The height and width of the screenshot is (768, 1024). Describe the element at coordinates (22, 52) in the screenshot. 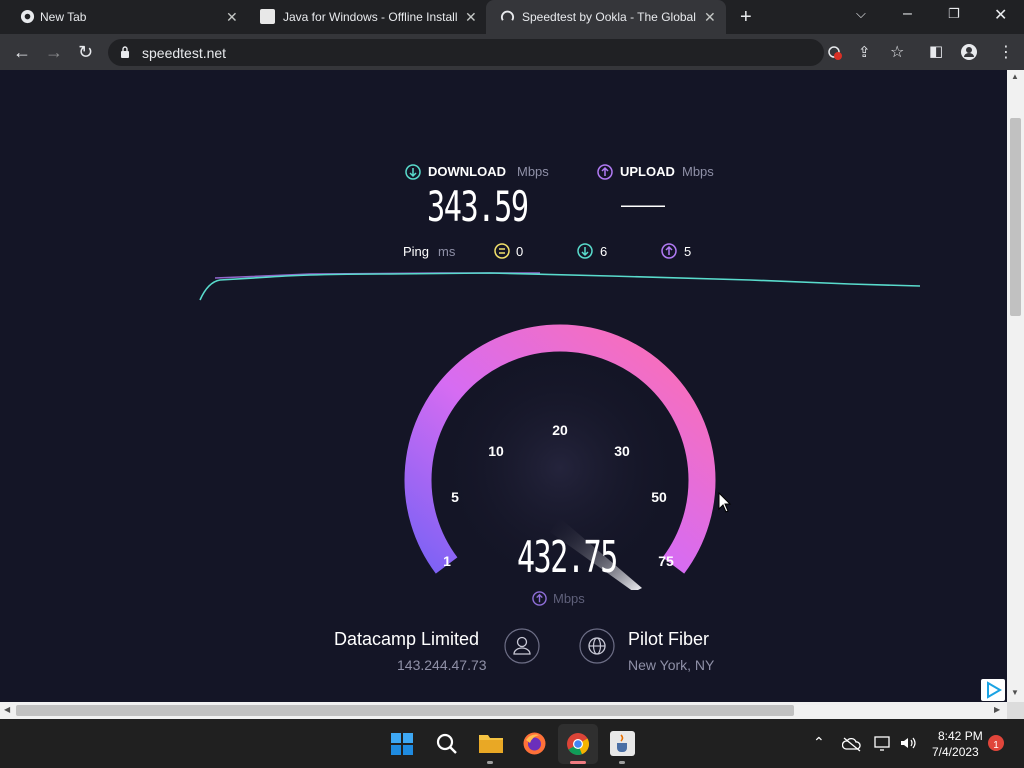

I see `back-arrow-icon: ←` at that location.